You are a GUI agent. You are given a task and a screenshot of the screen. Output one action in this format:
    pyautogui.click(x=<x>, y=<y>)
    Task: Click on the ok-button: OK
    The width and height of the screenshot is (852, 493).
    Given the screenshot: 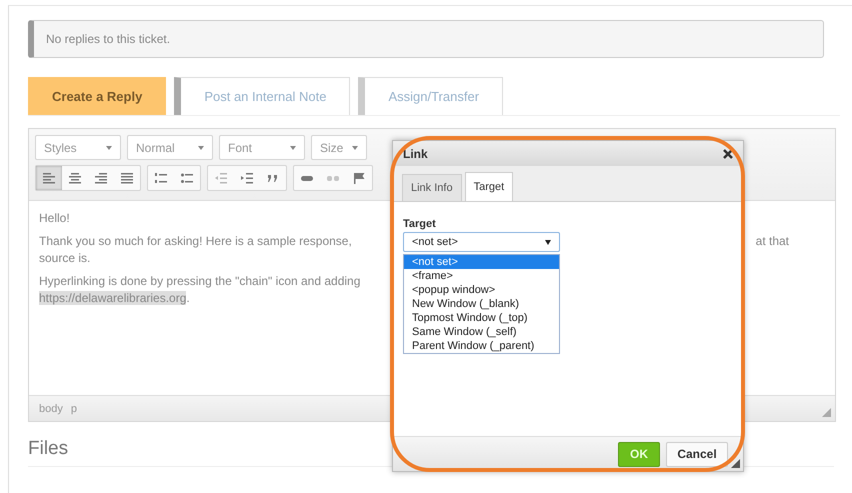 What is the action you would take?
    pyautogui.click(x=639, y=454)
    